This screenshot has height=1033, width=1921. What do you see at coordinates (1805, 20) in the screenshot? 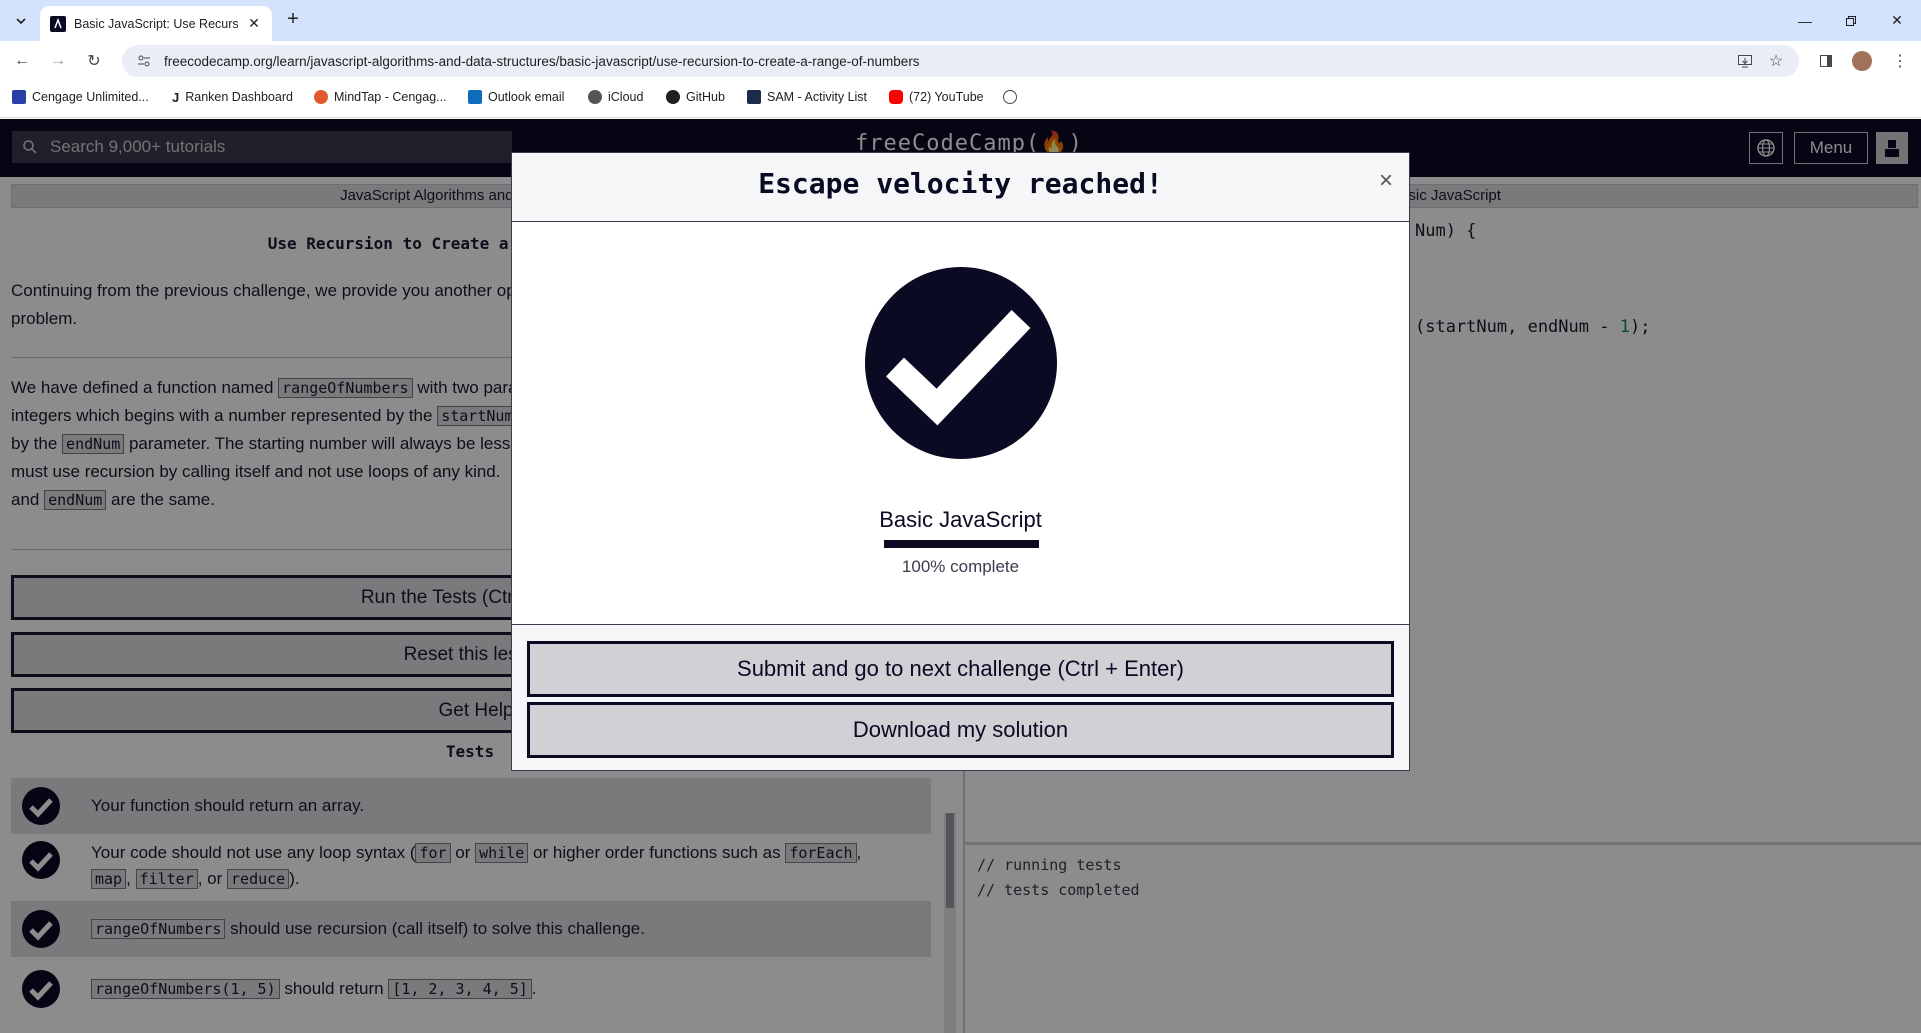
I see `minimize-icon: —` at bounding box center [1805, 20].